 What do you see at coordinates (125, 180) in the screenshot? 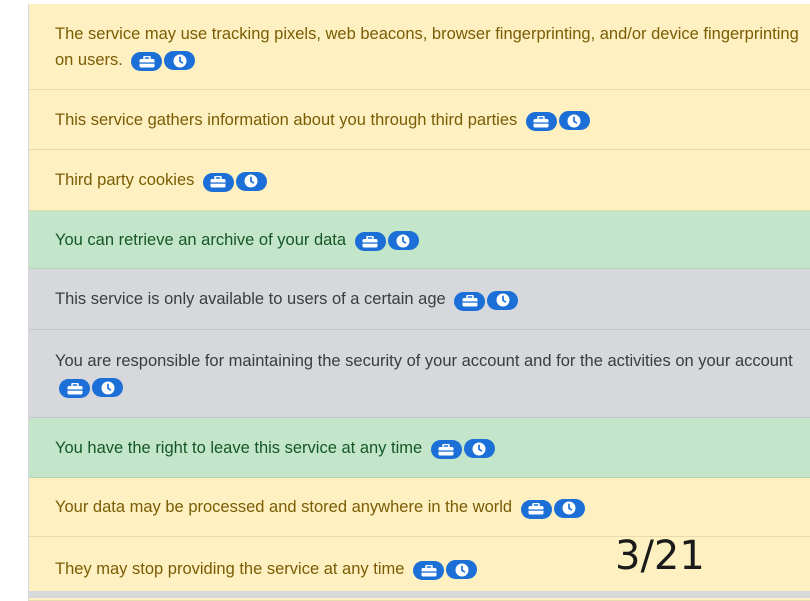
I see `item-text: Third party cookies` at bounding box center [125, 180].